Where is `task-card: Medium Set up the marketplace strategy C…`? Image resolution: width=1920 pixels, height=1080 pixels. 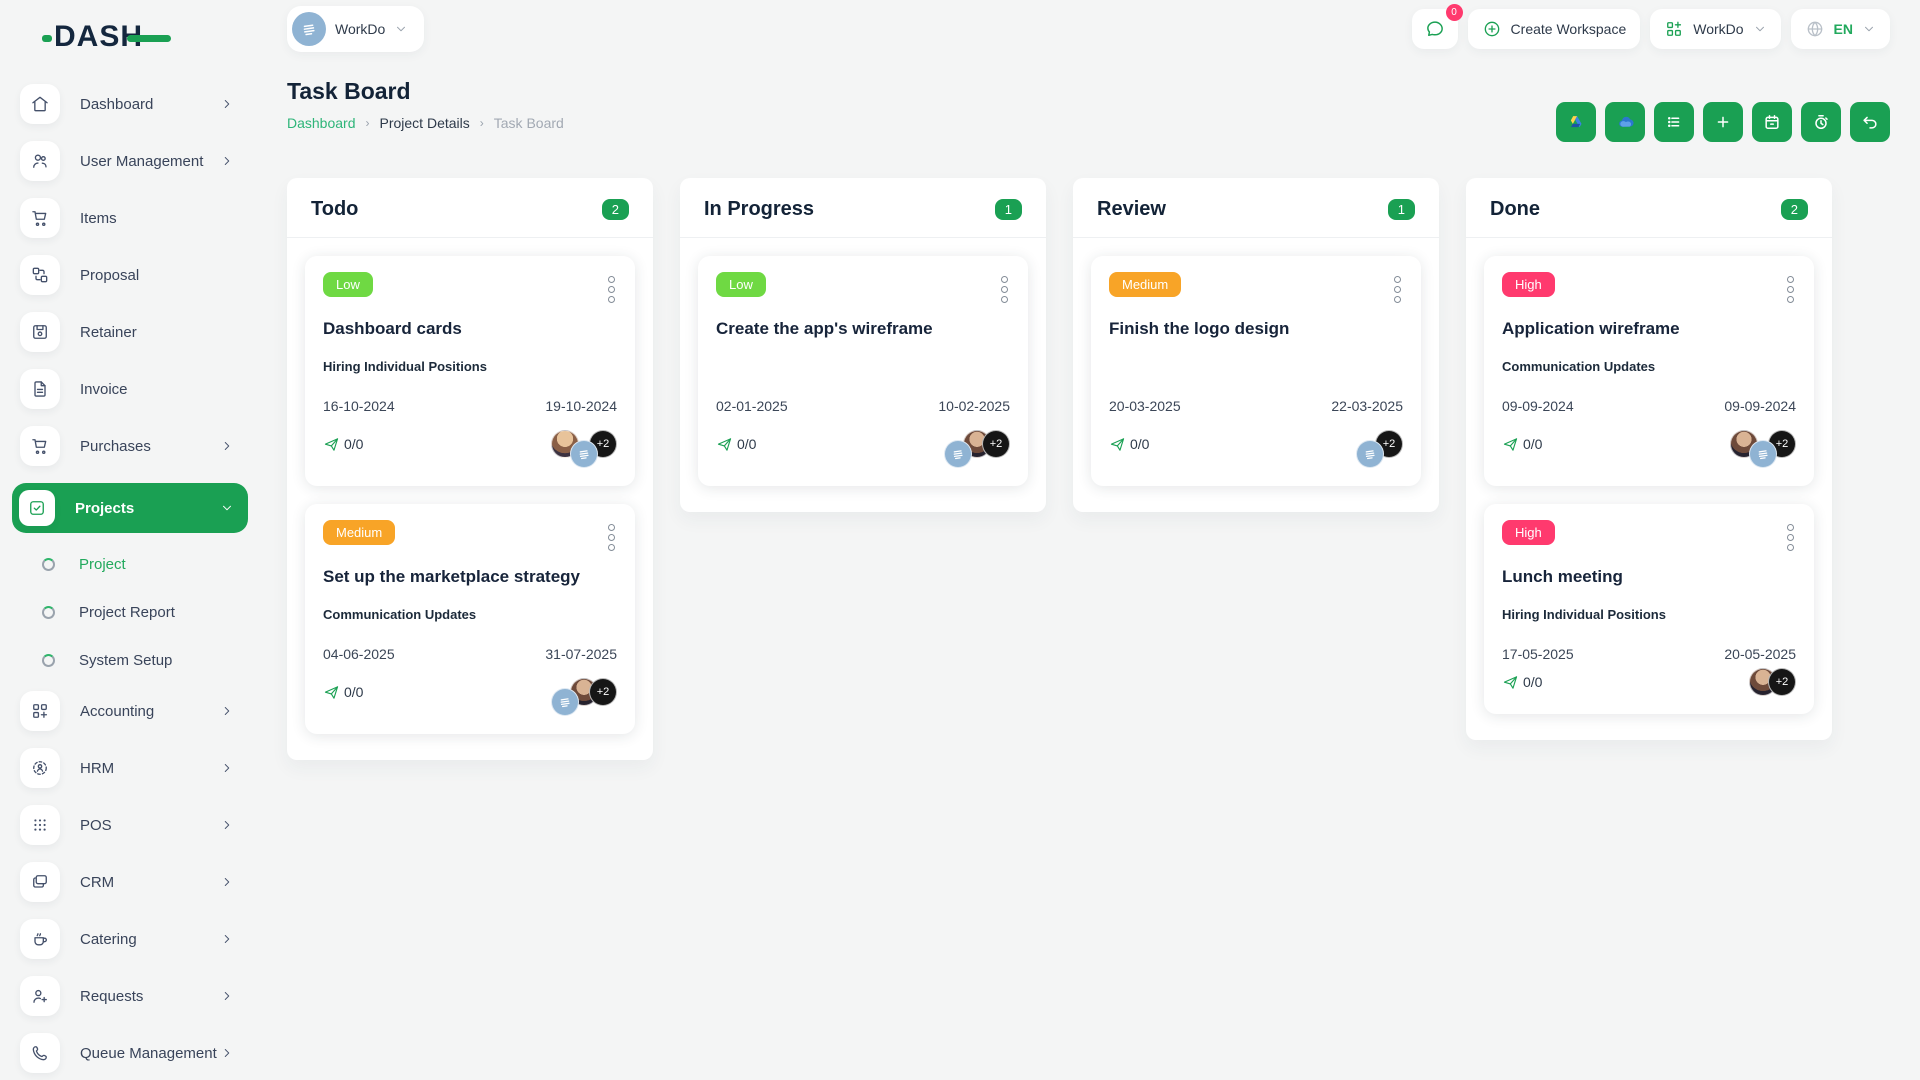 task-card: Medium Set up the marketplace strategy C… is located at coordinates (470, 619).